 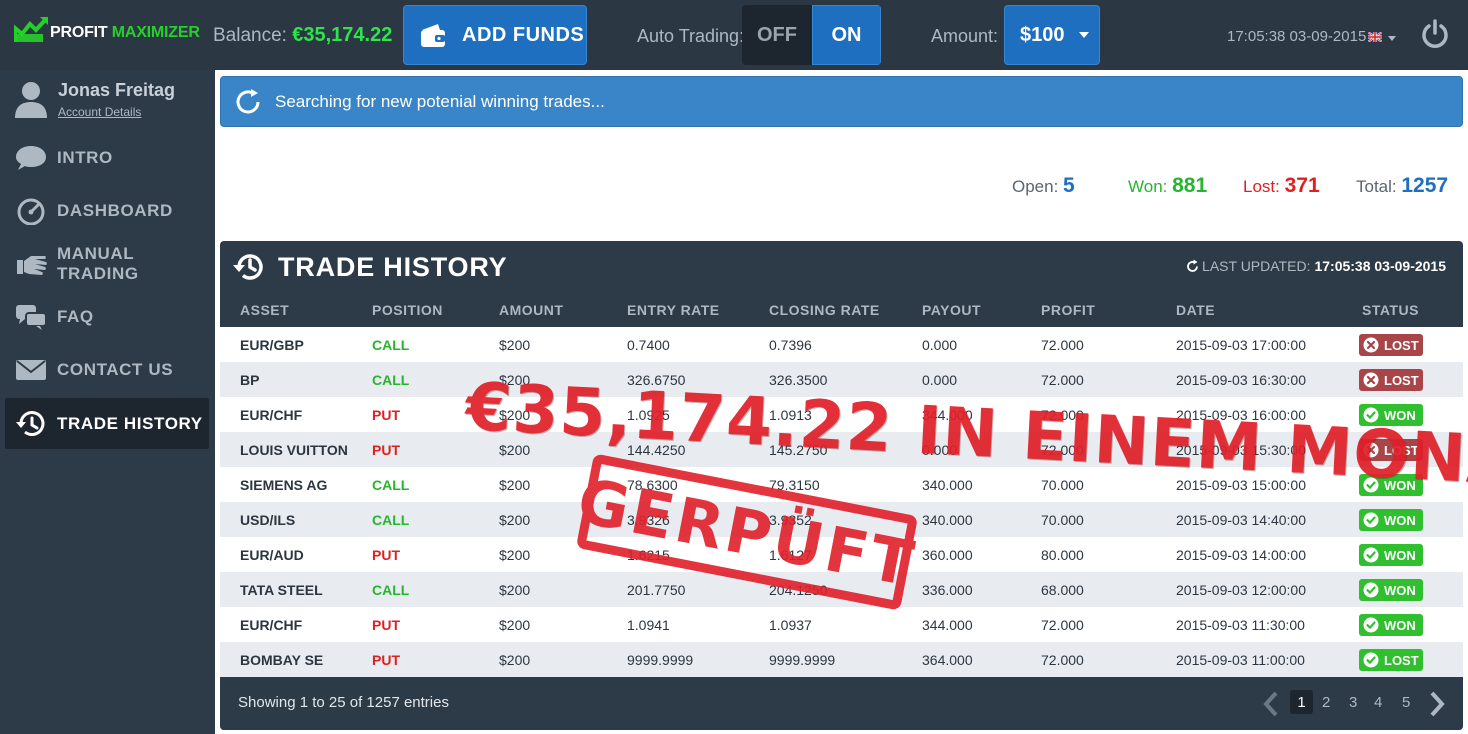 I want to click on cell-date: 2015-09-03 11:00:00, so click(x=1240, y=660).